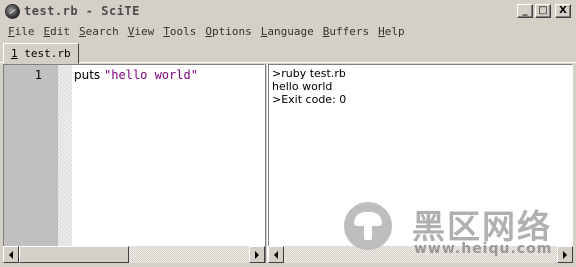 Image resolution: width=576 pixels, height=267 pixels. I want to click on title-bar: test.rb - SciTE _ □ X, so click(288, 11).